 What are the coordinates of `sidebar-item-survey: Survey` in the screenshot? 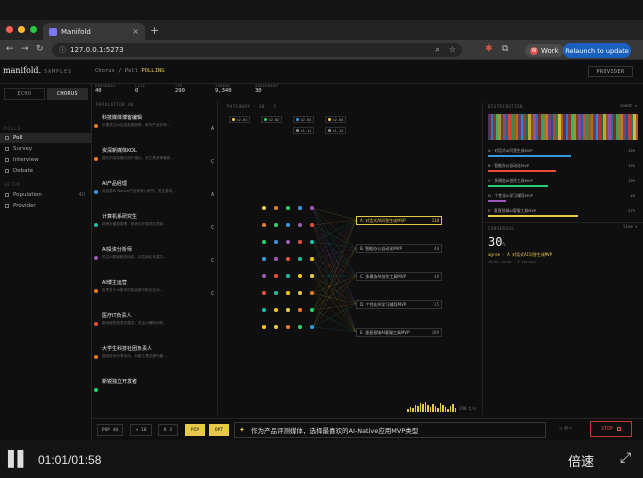 It's located at (45, 149).